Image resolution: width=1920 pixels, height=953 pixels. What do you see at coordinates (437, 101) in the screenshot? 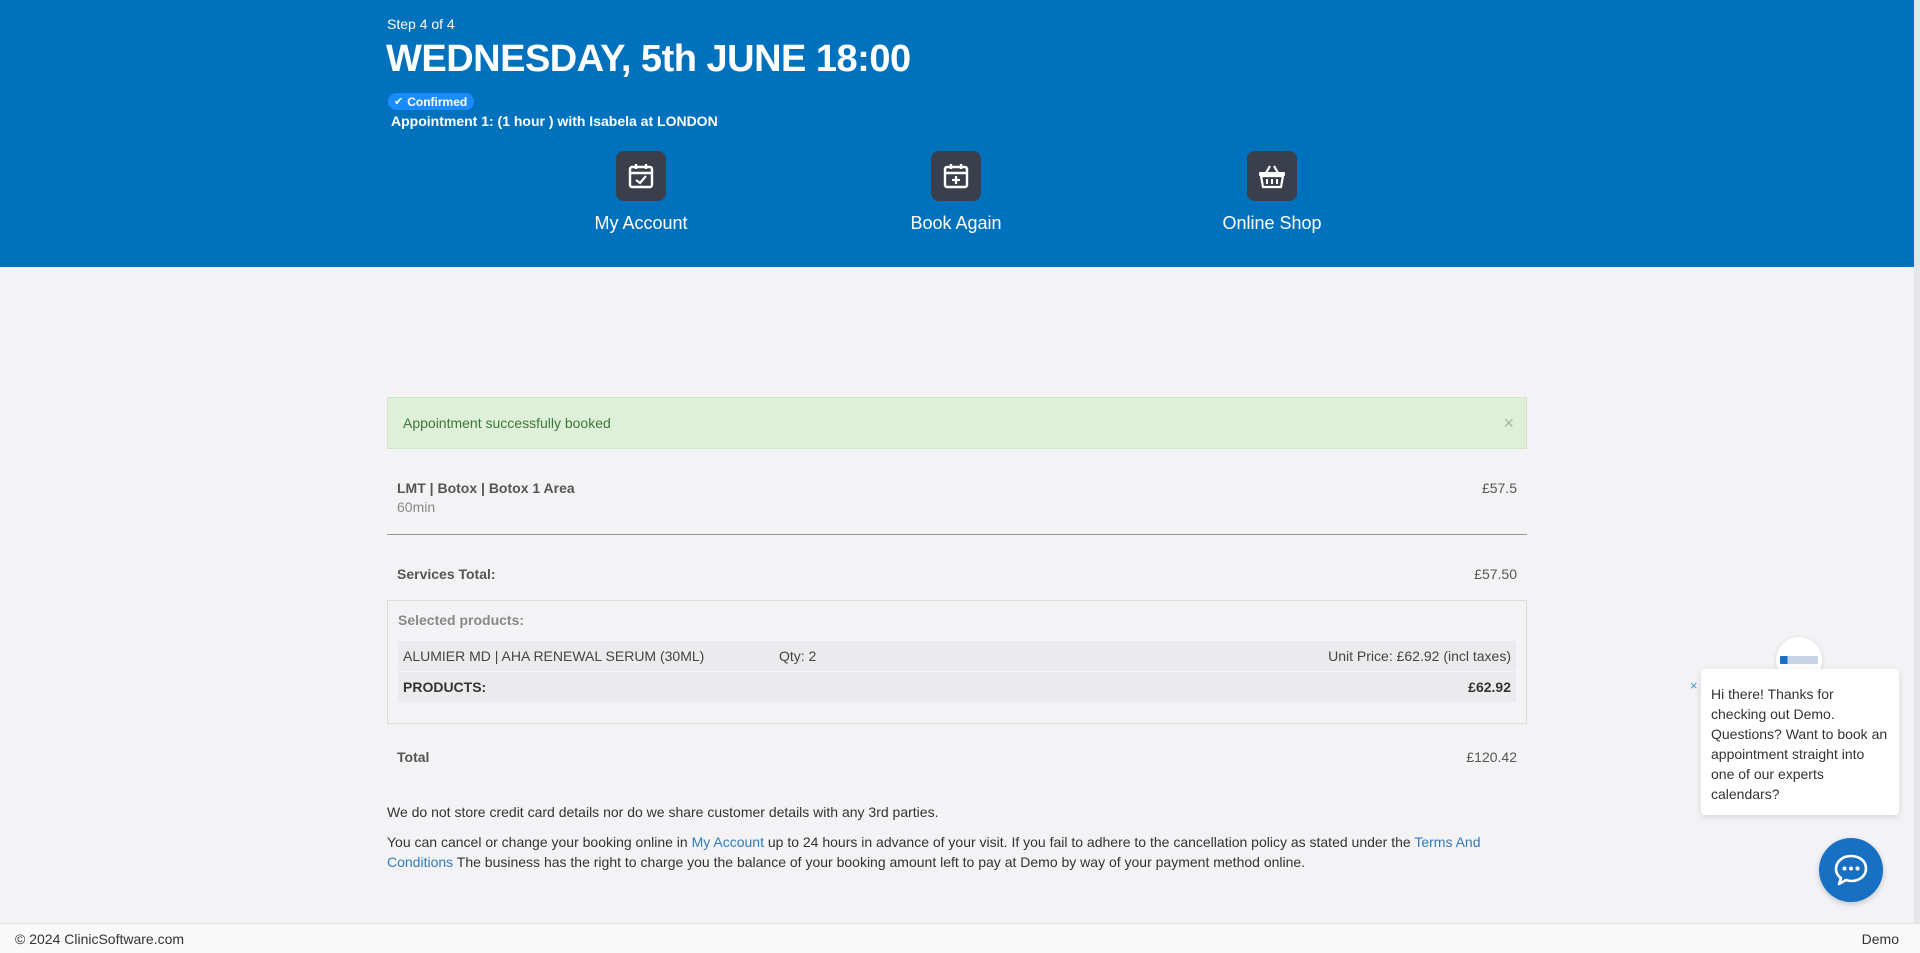
I see `status-badge-label: Confirmed` at bounding box center [437, 101].